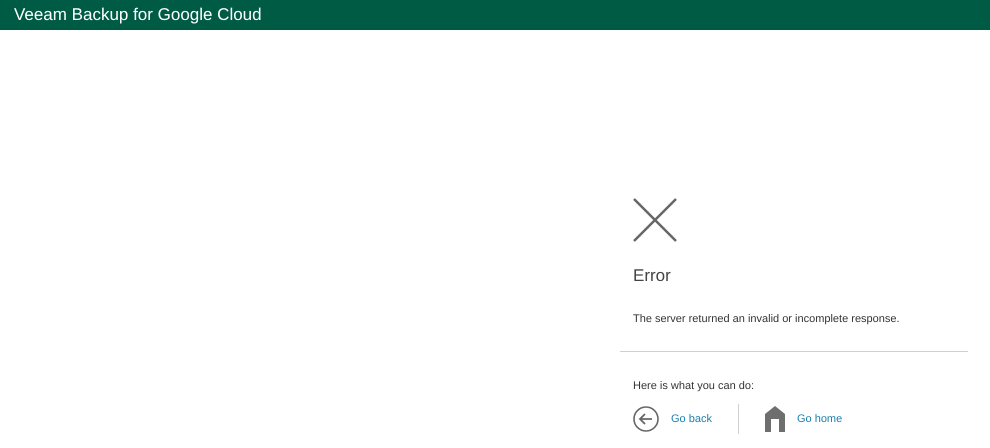  What do you see at coordinates (655, 220) in the screenshot?
I see `error-x-icon` at bounding box center [655, 220].